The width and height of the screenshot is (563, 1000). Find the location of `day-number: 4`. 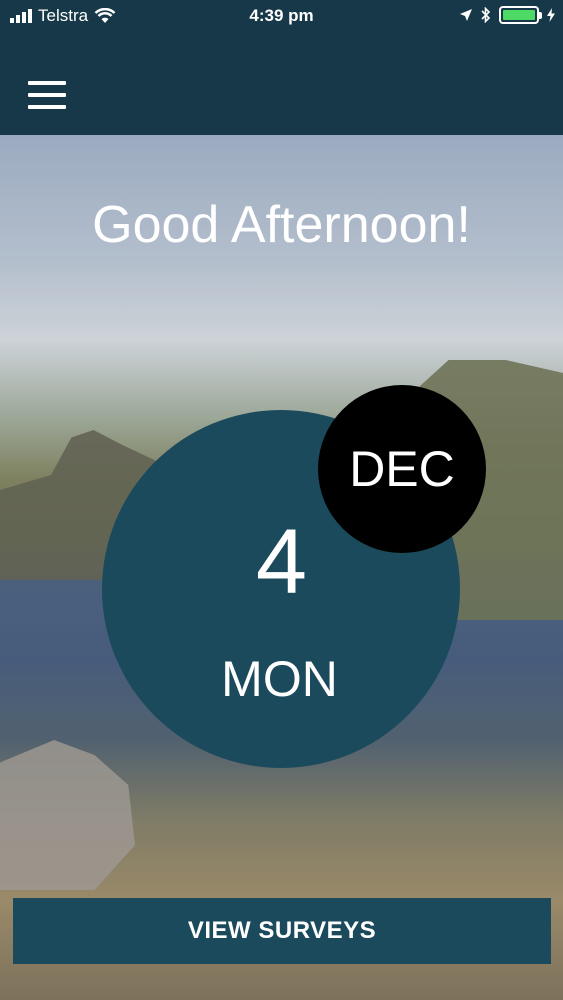

day-number: 4 is located at coordinates (281, 562).